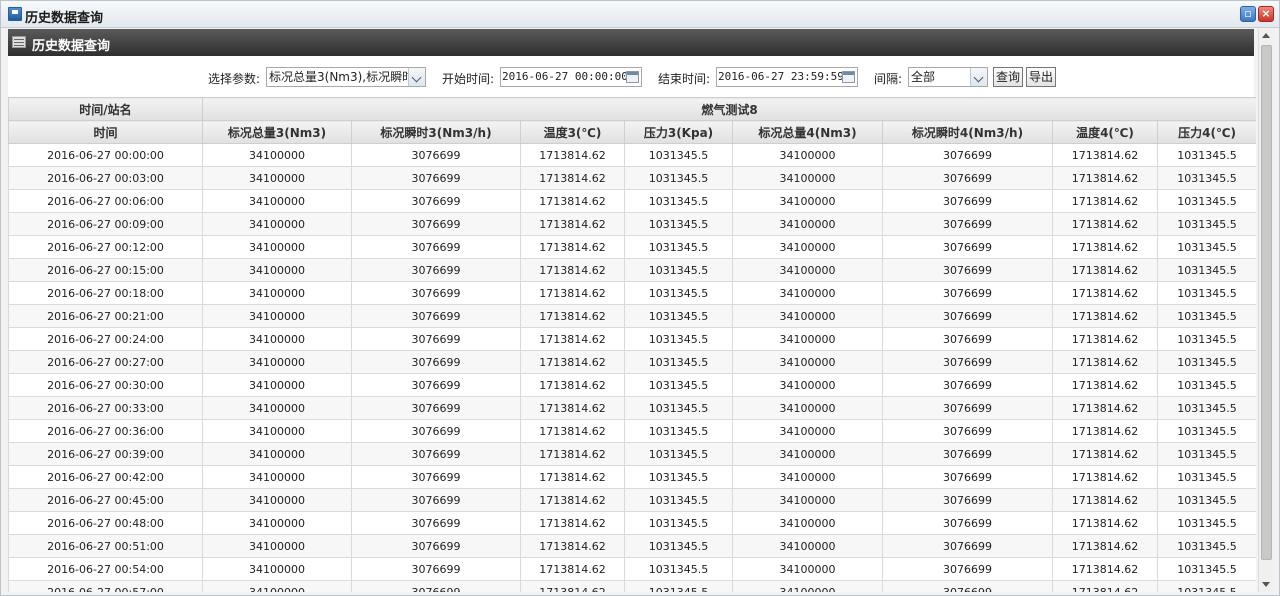 Image resolution: width=1280 pixels, height=596 pixels. What do you see at coordinates (1041, 77) in the screenshot?
I see `export-button: 导出` at bounding box center [1041, 77].